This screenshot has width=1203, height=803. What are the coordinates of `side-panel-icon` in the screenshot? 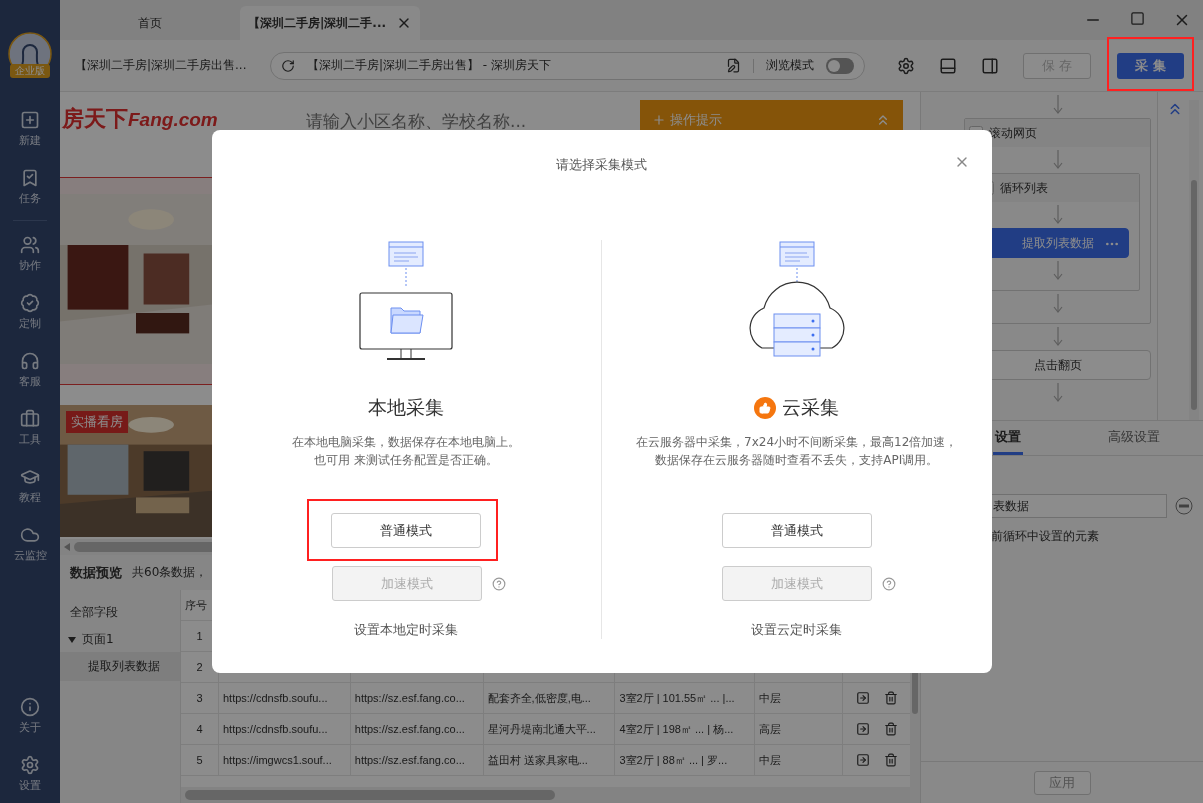 It's located at (990, 65).